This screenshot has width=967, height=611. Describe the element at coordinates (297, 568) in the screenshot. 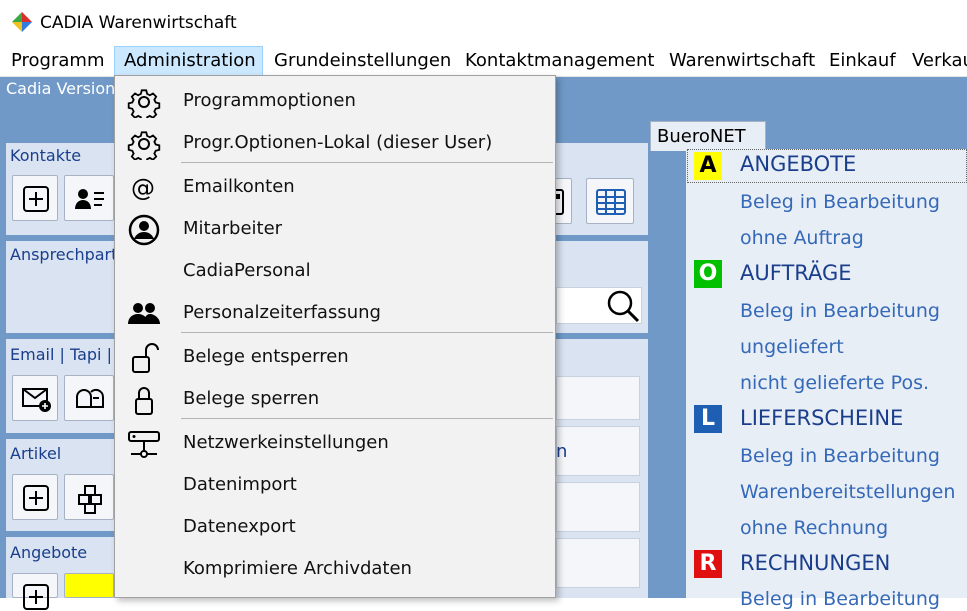

I see `menu-item-label: Komprimiere Archivdaten` at that location.